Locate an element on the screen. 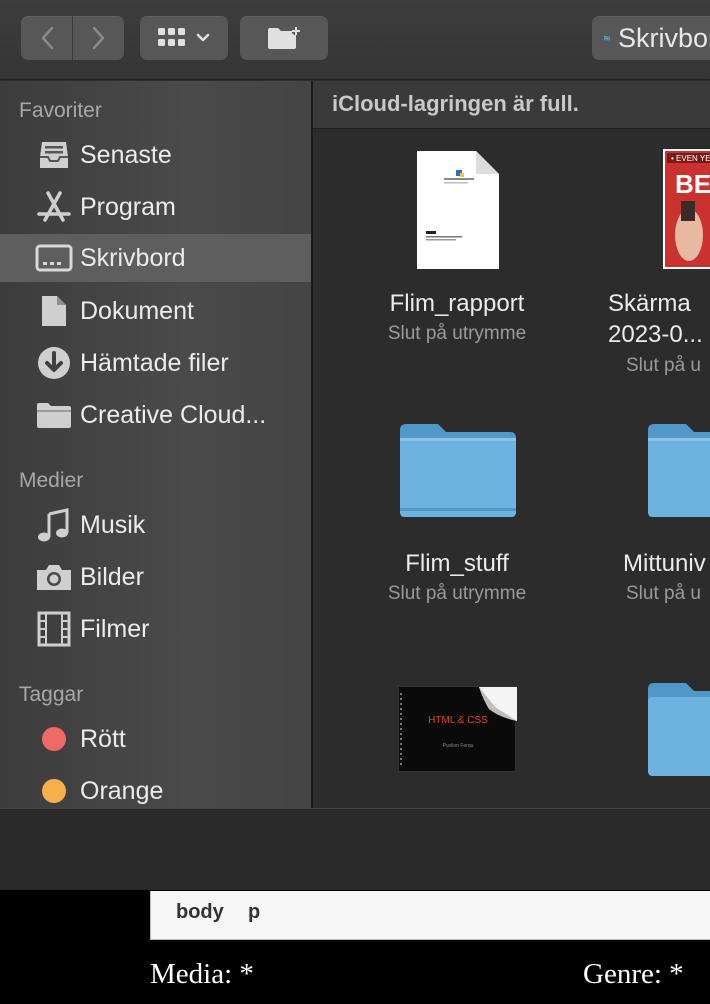  file-name: Flim_rapport is located at coordinates (457, 303).